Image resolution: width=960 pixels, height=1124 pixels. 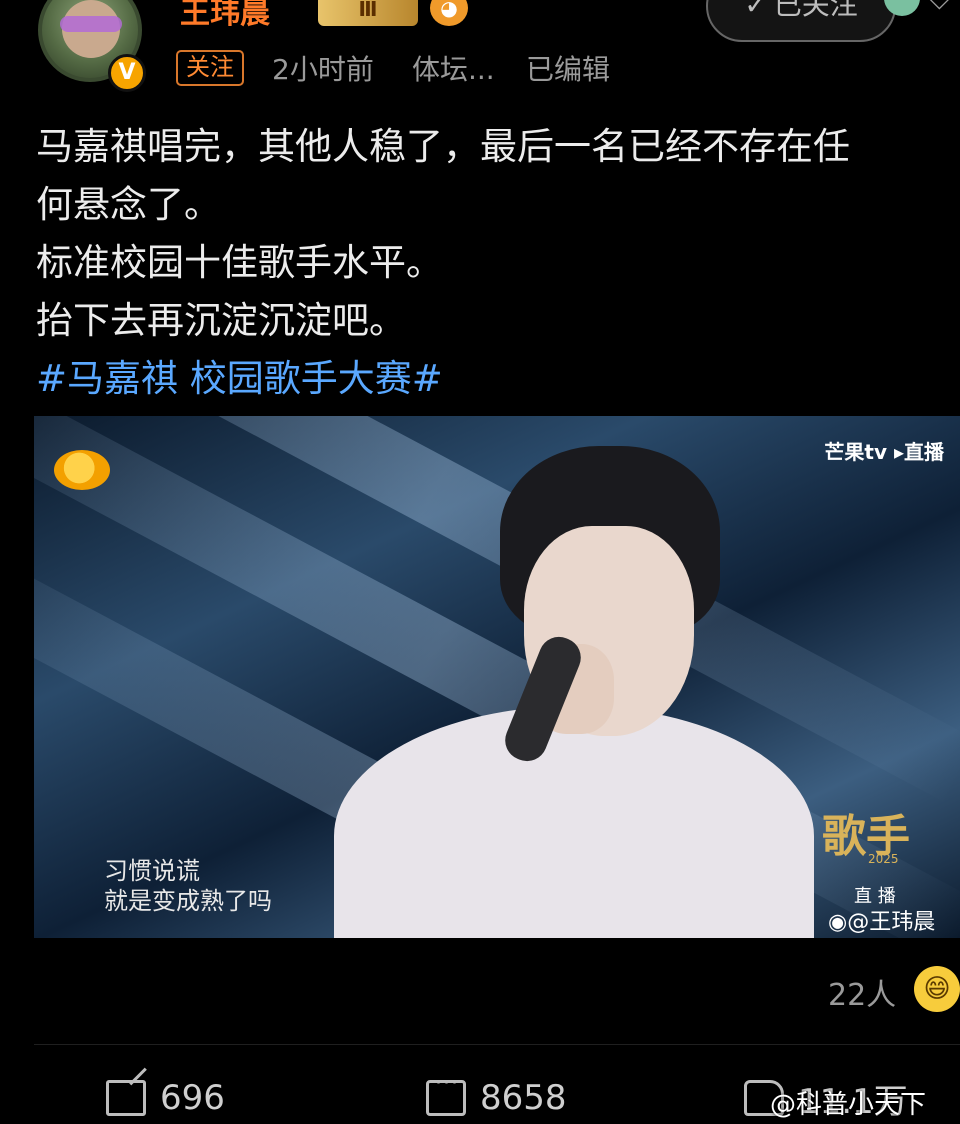 What do you see at coordinates (221, 320) in the screenshot?
I see `post-line: 抬下去再沉淀沉淀吧。` at bounding box center [221, 320].